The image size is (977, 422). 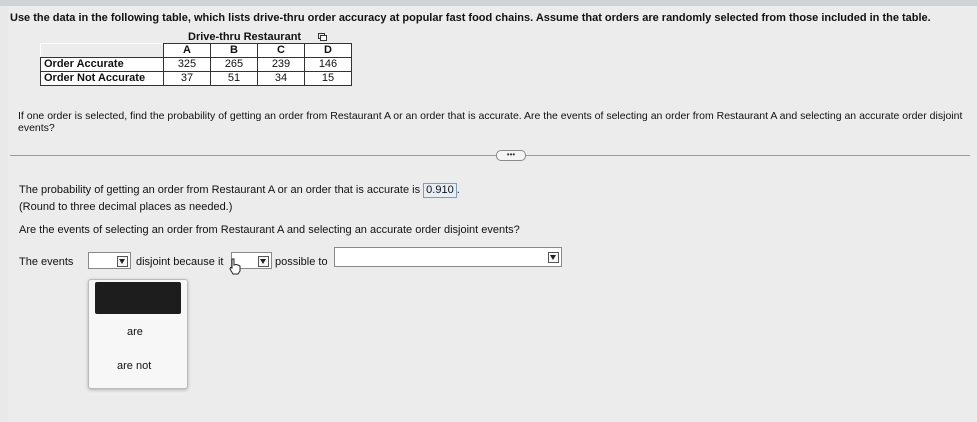 I want to click on table-cell: 51, so click(x=234, y=78).